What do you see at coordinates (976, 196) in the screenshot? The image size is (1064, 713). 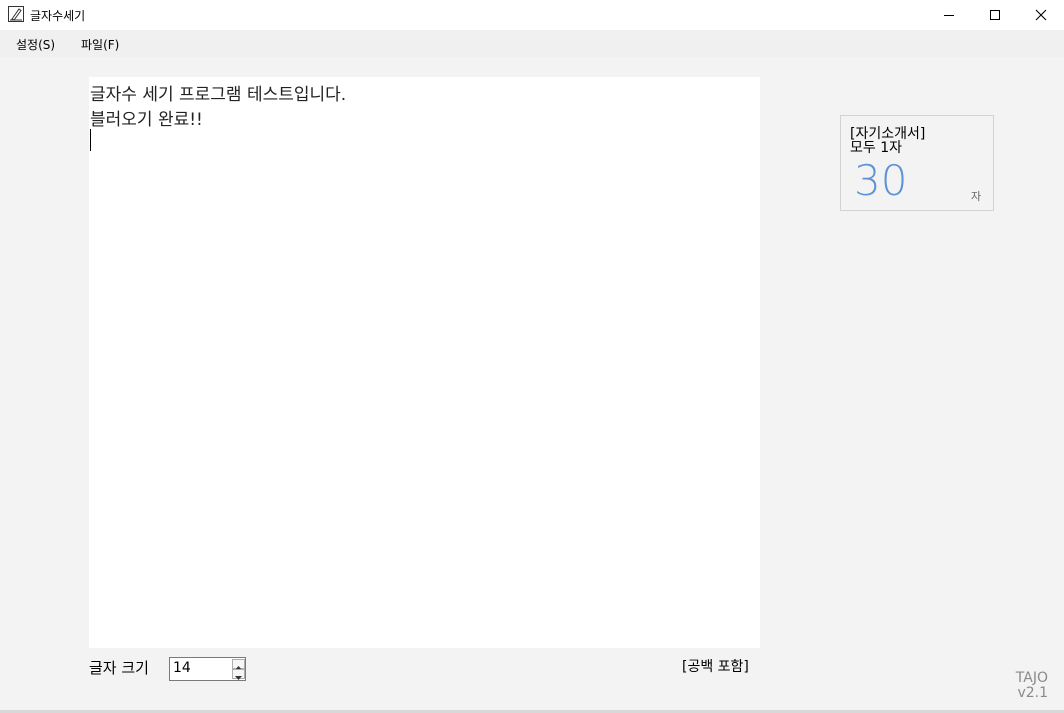 I see `character-count-unit: 자` at bounding box center [976, 196].